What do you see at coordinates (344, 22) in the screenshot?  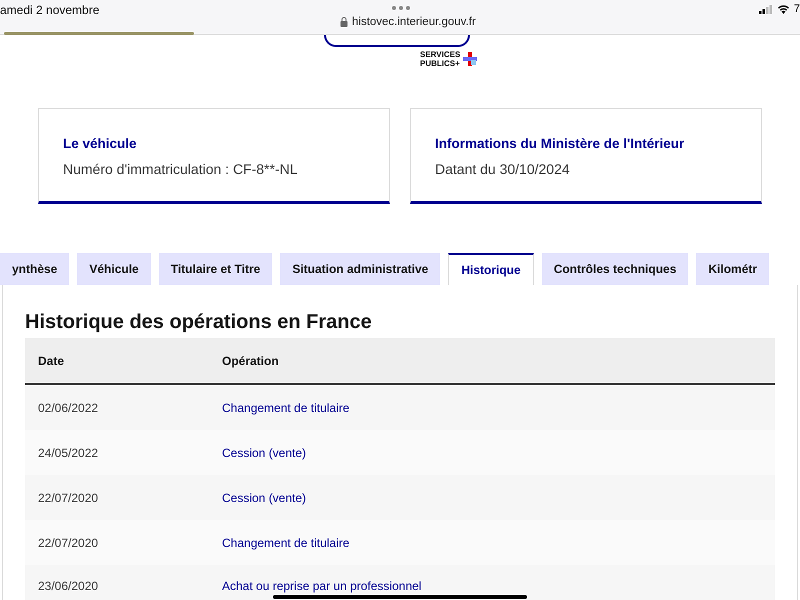 I see `lock-icon` at bounding box center [344, 22].